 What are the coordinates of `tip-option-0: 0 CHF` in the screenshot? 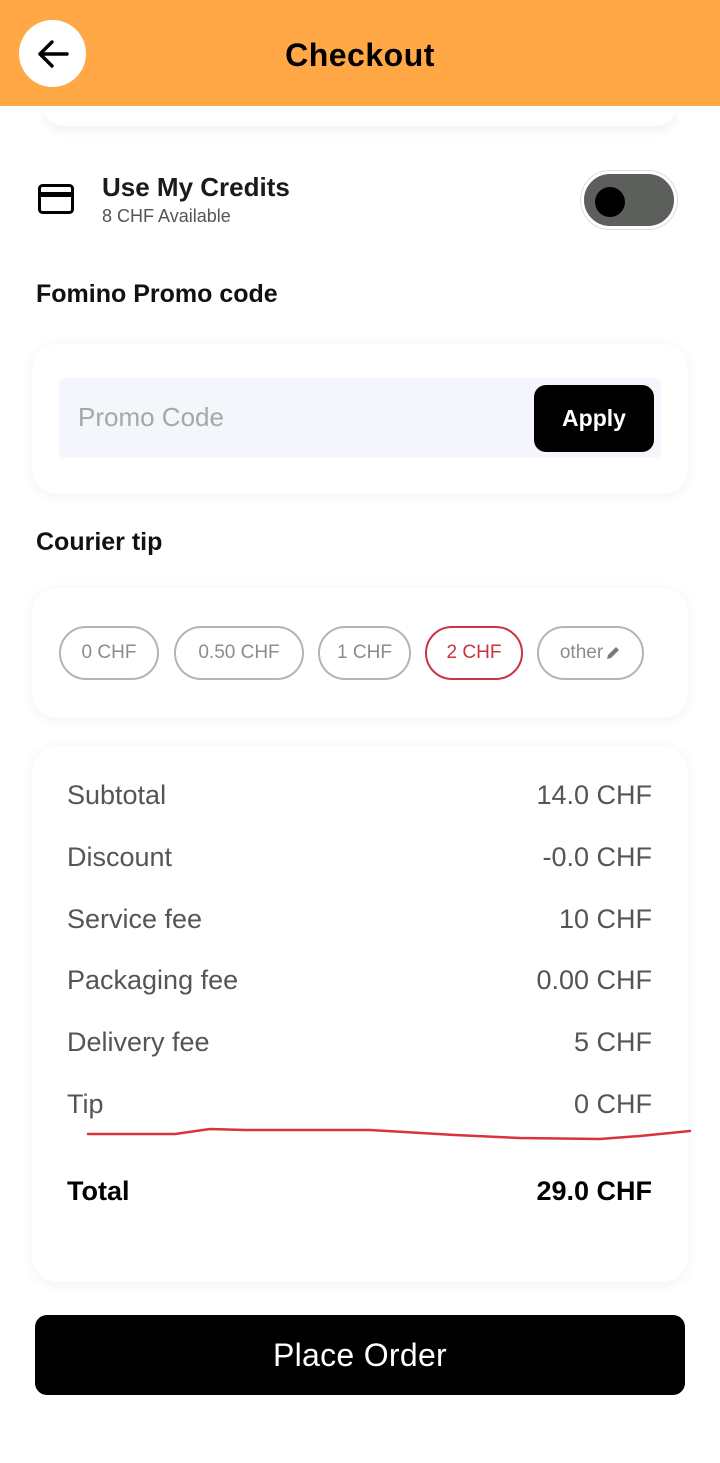 It's located at (109, 653).